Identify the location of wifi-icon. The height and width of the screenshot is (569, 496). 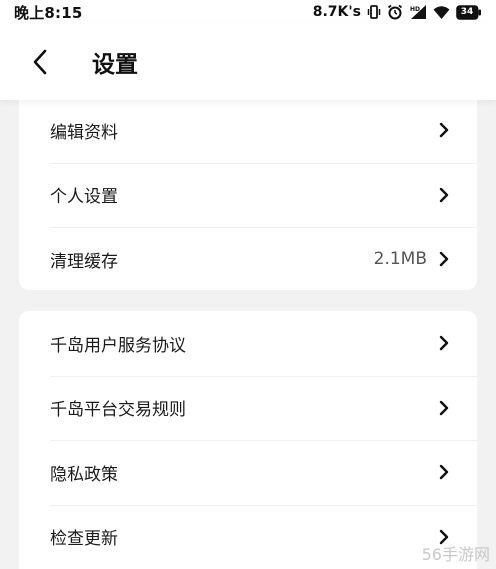
(441, 12).